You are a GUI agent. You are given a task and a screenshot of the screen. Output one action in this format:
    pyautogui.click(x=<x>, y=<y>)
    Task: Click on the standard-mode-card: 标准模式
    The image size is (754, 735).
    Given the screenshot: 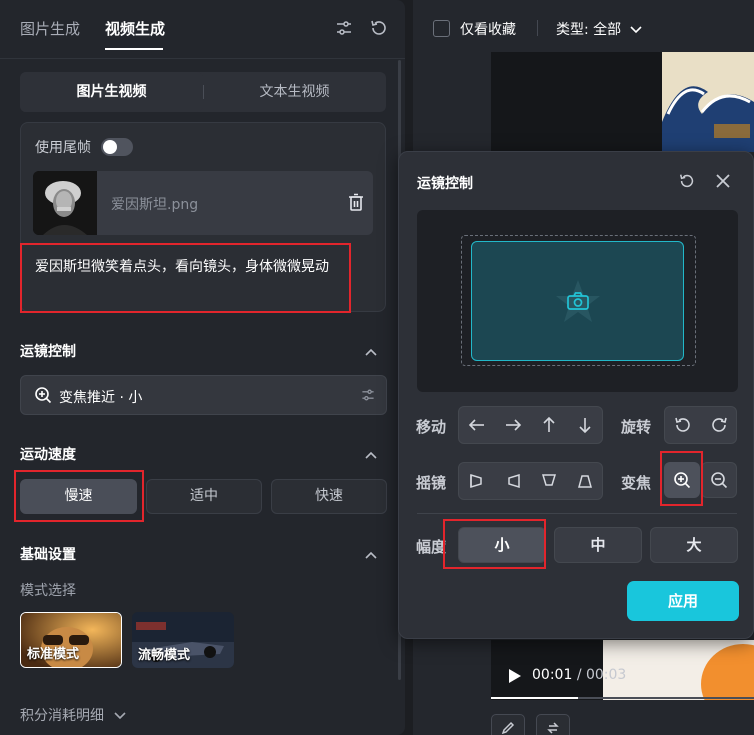 What is the action you would take?
    pyautogui.click(x=71, y=640)
    